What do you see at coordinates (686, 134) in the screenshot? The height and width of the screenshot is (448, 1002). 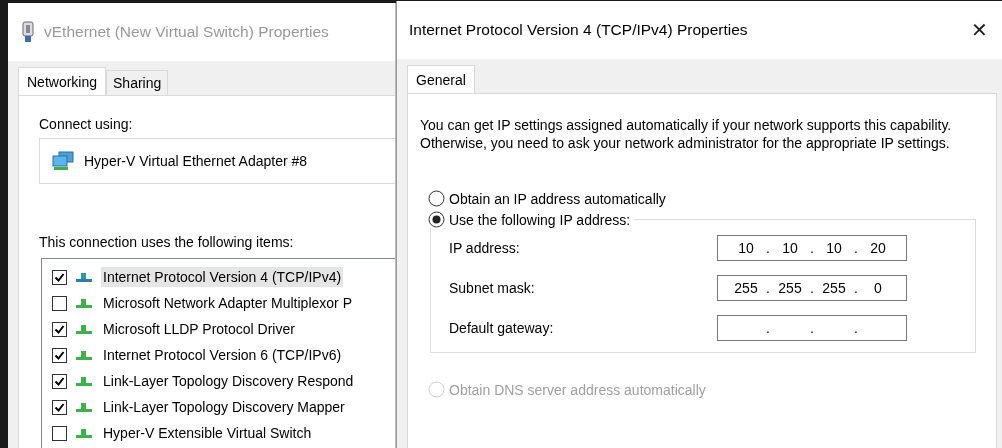 I see `description-text: You can get IP settings assigned automatically if your network supports this capability. Otherwise, you need to ask your network administrator for the appropriate IP settings.` at bounding box center [686, 134].